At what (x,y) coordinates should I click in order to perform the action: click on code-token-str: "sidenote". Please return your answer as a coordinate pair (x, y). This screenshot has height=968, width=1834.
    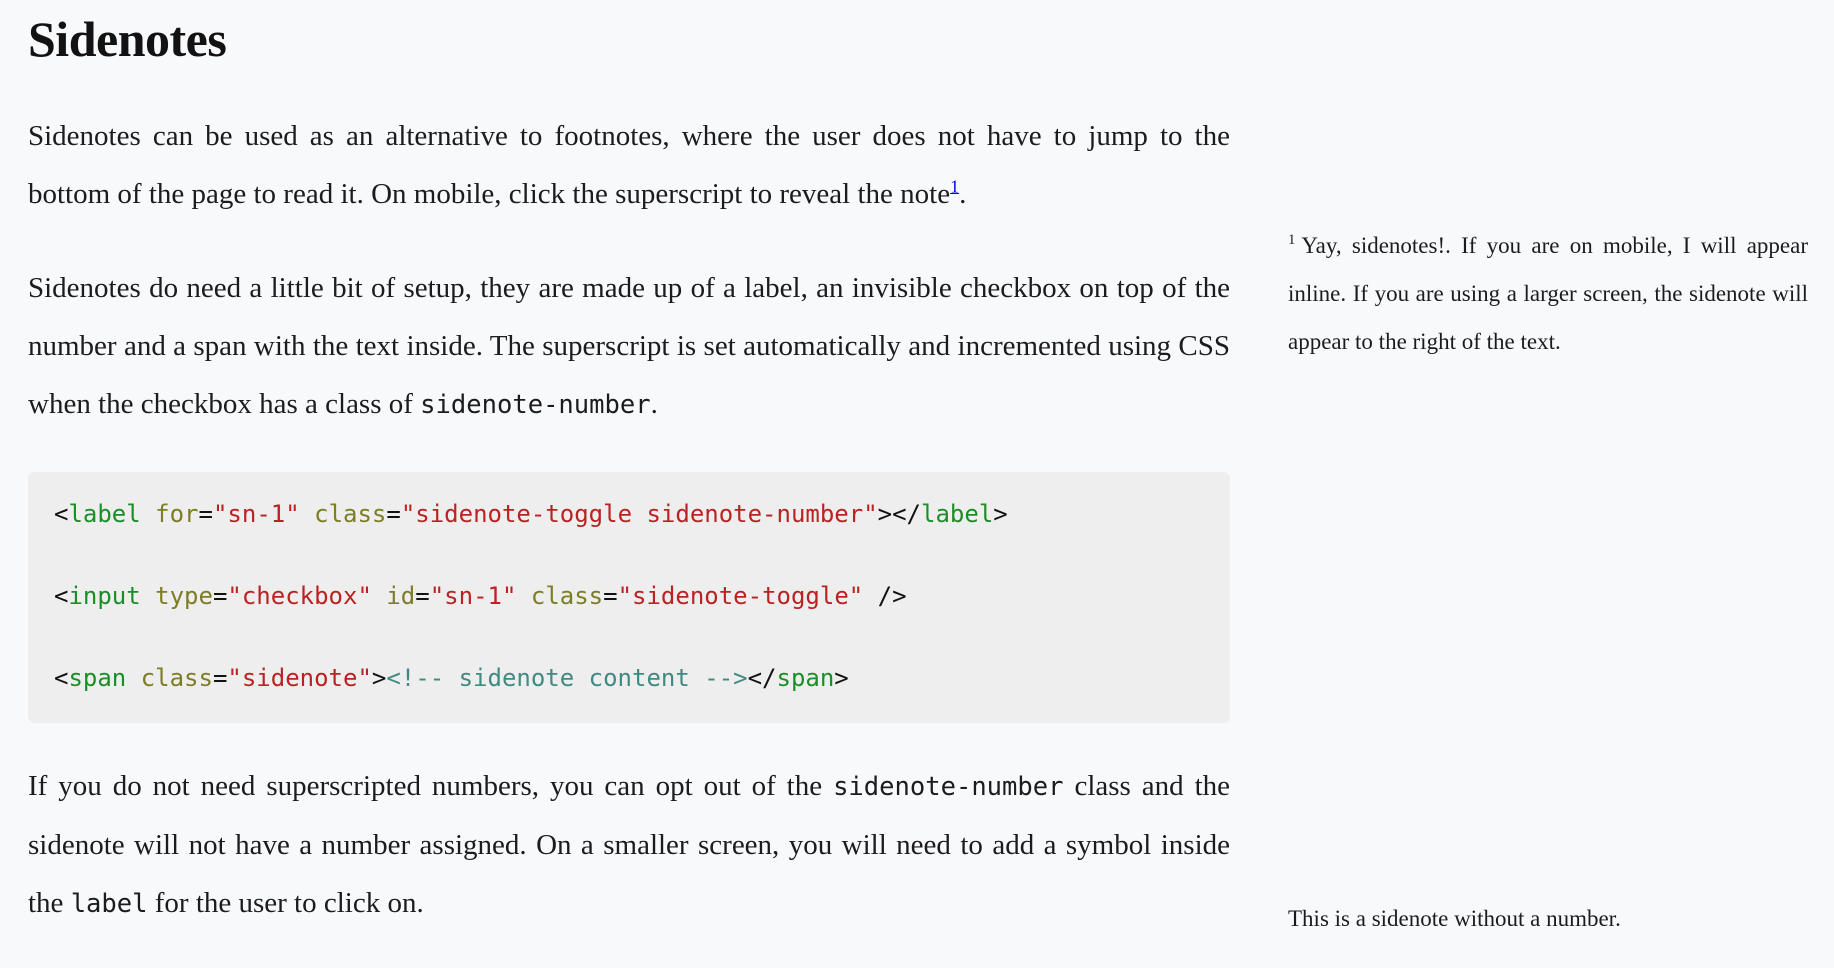
    Looking at the image, I should click on (299, 678).